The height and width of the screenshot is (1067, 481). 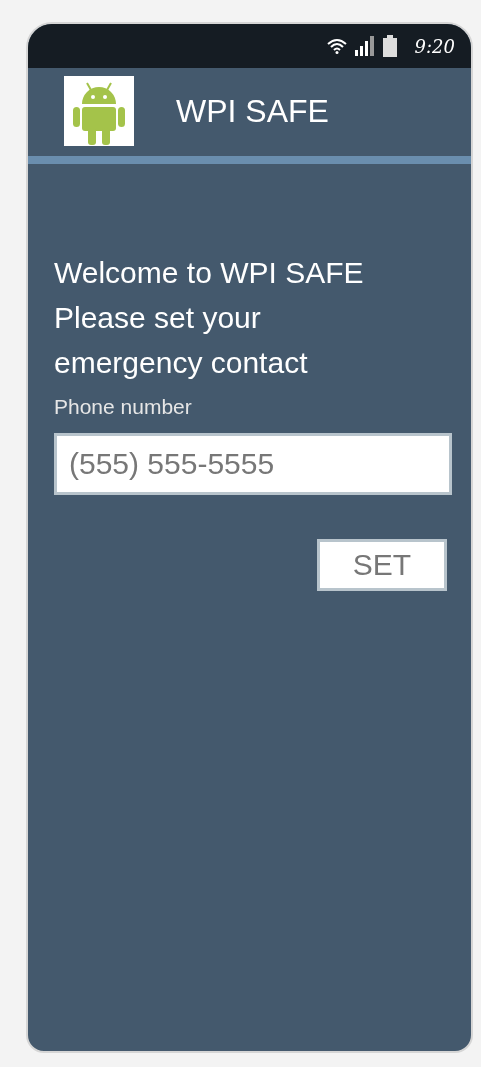 What do you see at coordinates (389, 46) in the screenshot?
I see `battery-icon` at bounding box center [389, 46].